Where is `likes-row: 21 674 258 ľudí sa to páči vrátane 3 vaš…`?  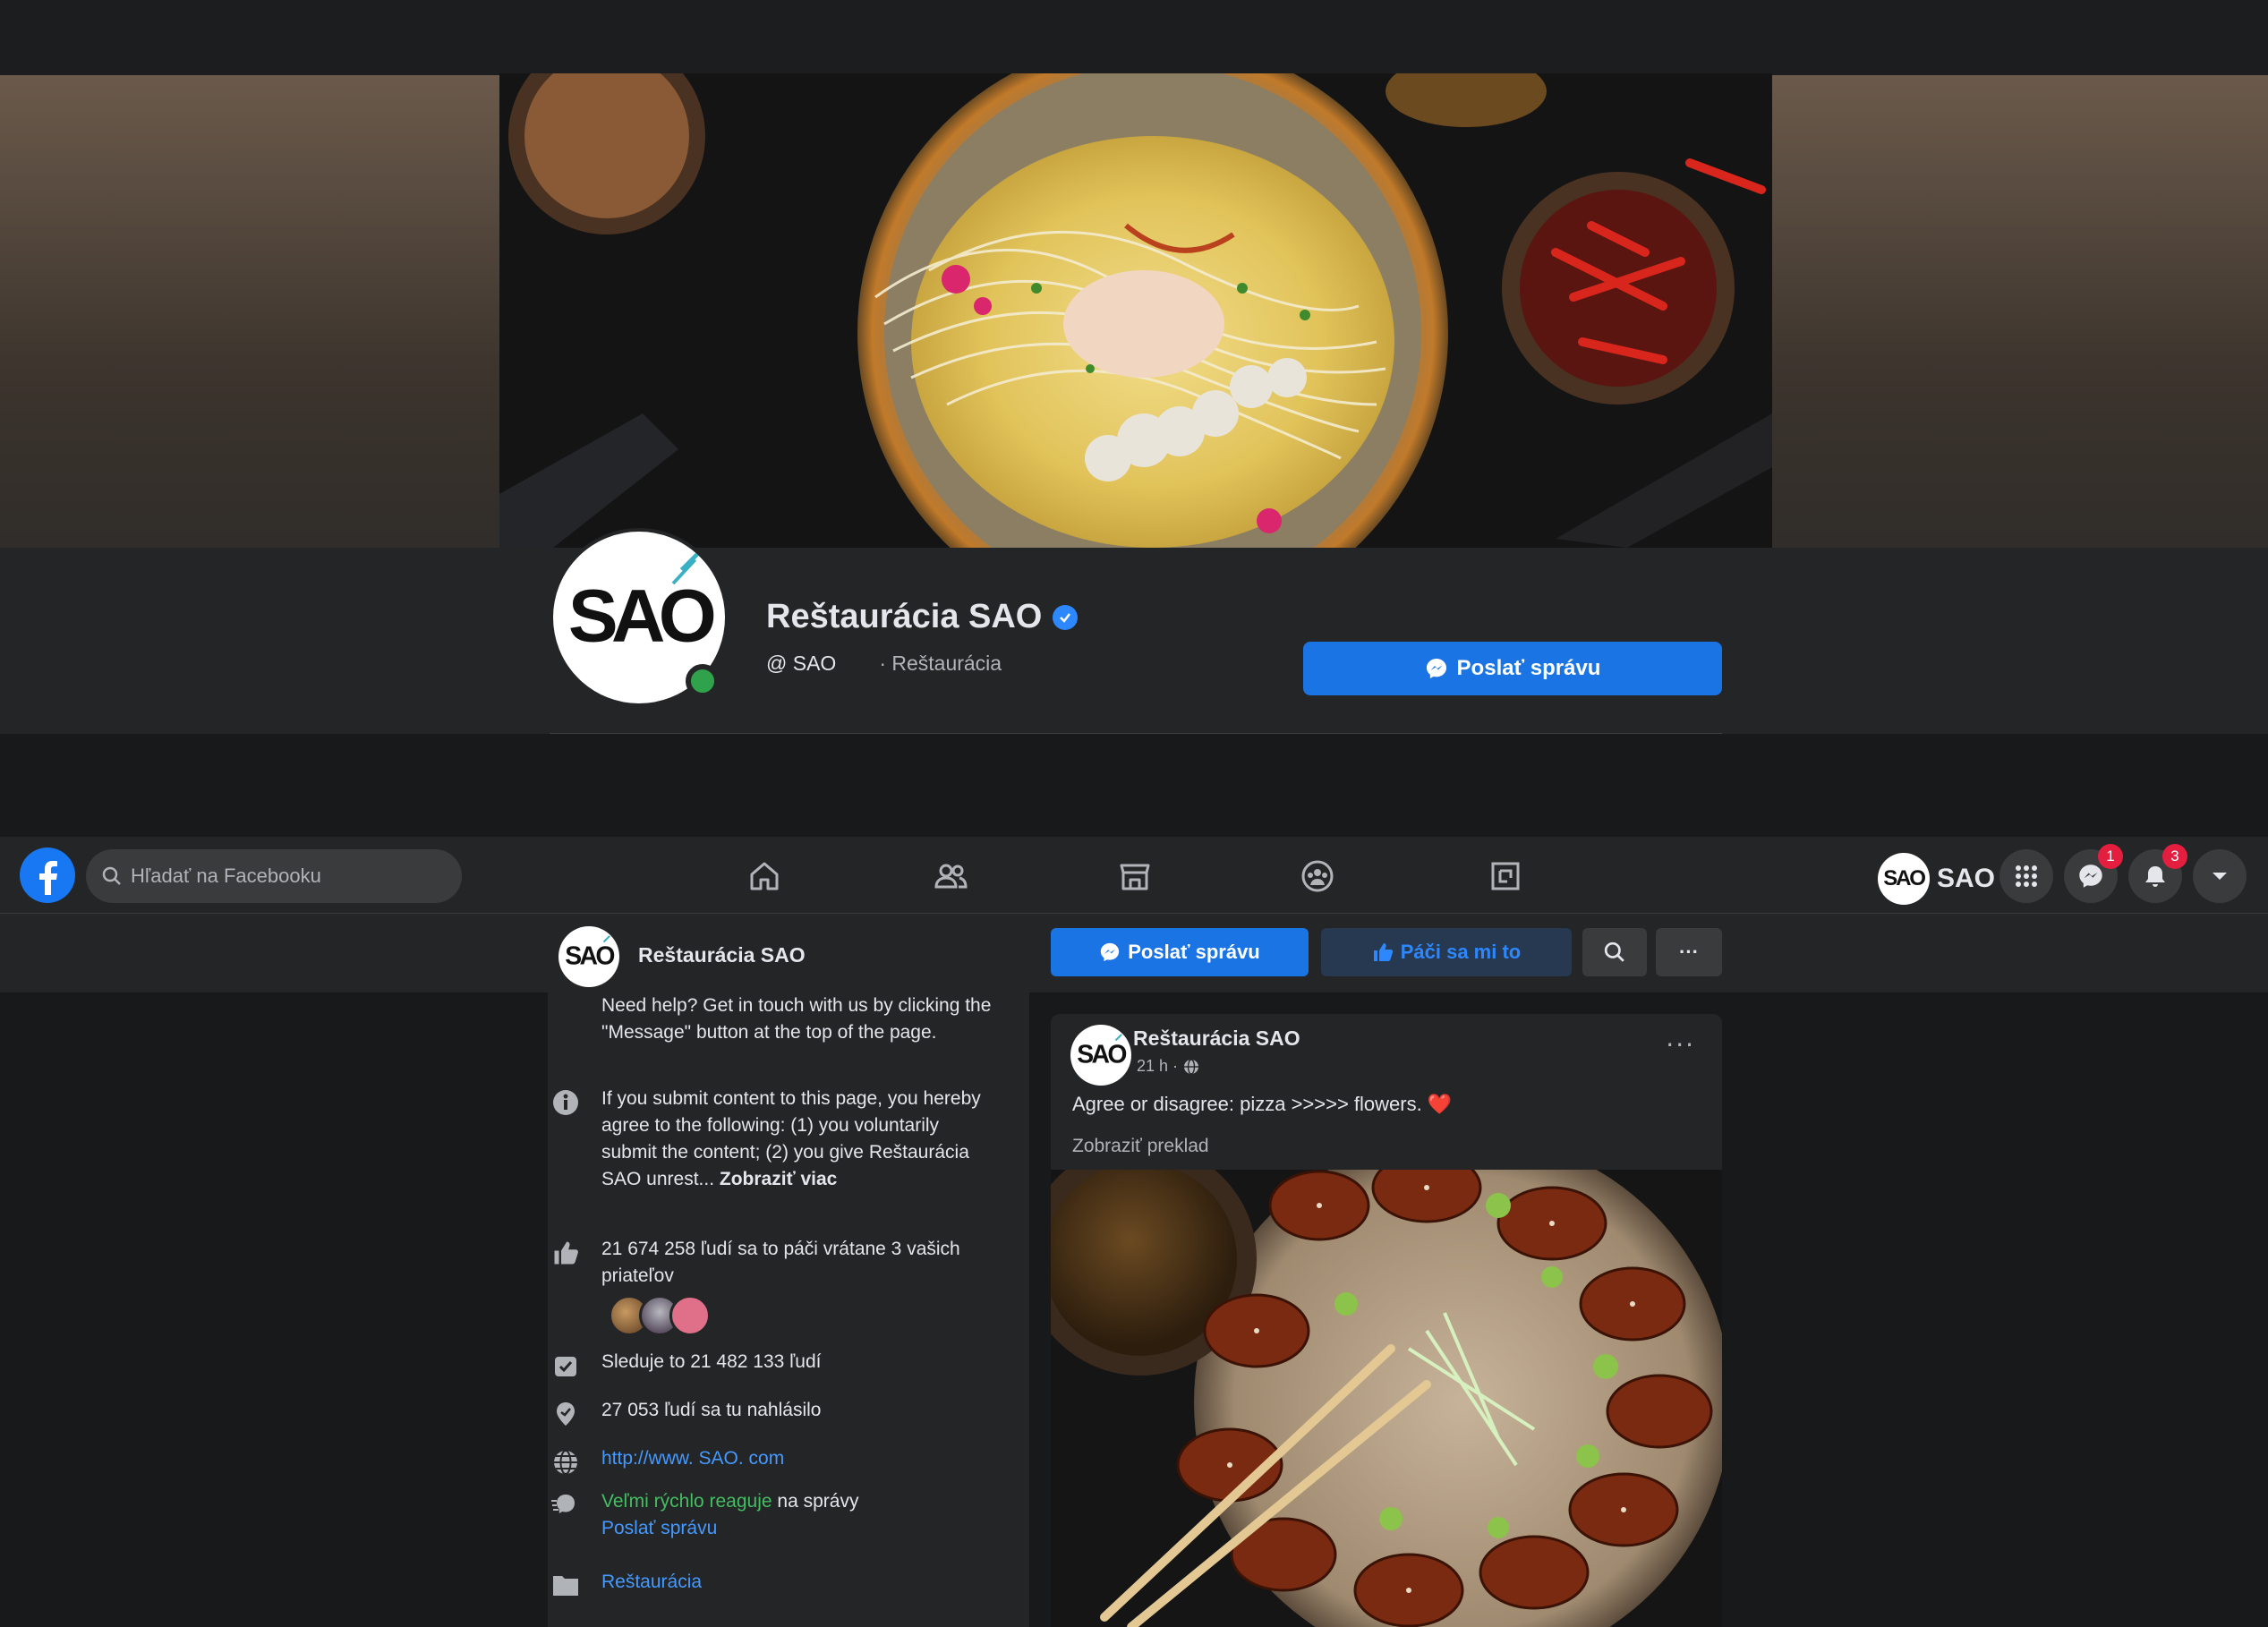
likes-row: 21 674 258 ľudí sa to páči vrátane 3 vaš… is located at coordinates (788, 1263).